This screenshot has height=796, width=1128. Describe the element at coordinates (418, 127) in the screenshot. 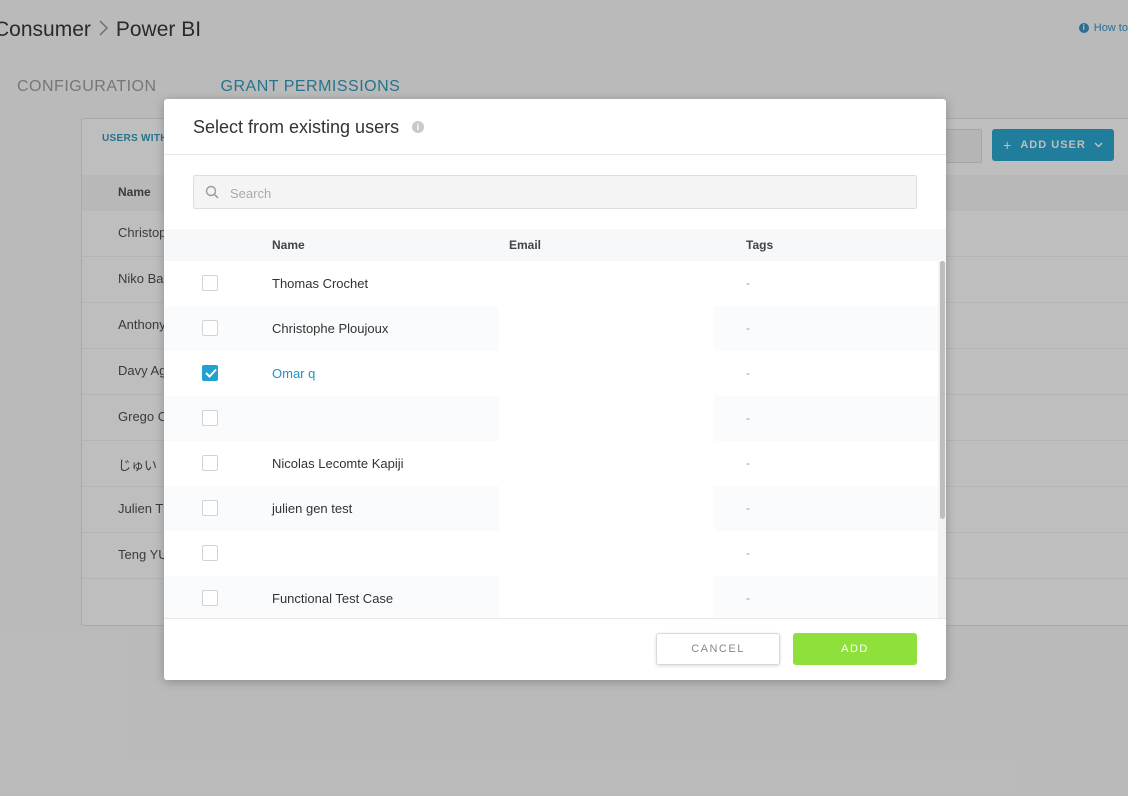

I see `info-icon: i` at that location.